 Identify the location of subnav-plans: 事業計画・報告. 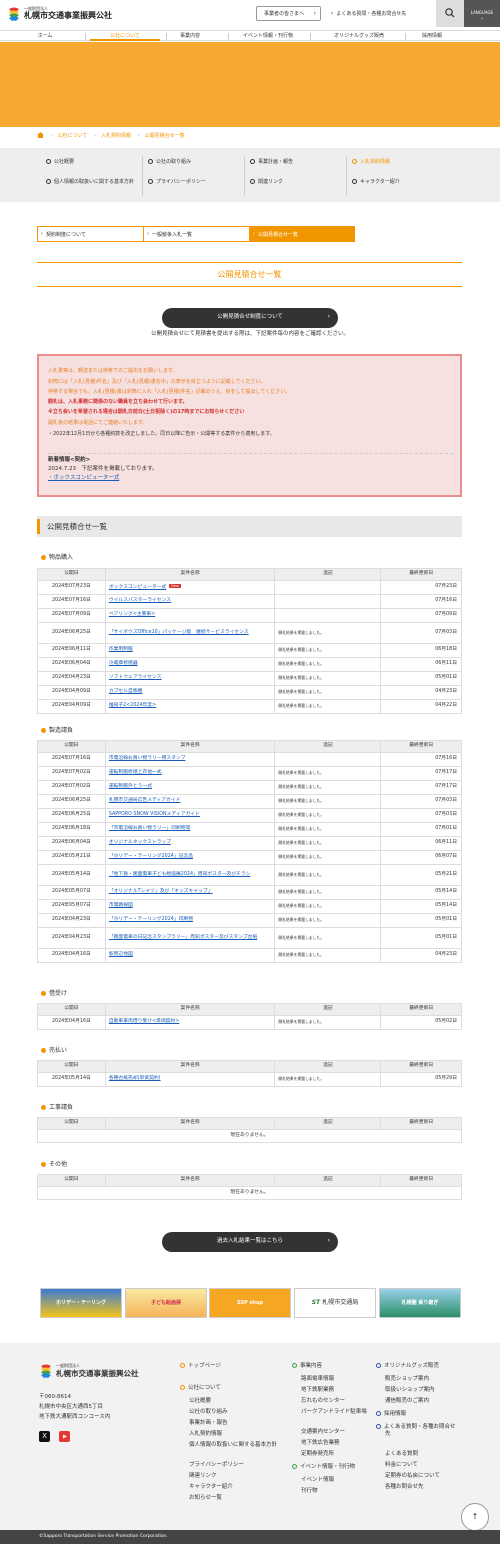
(271, 162).